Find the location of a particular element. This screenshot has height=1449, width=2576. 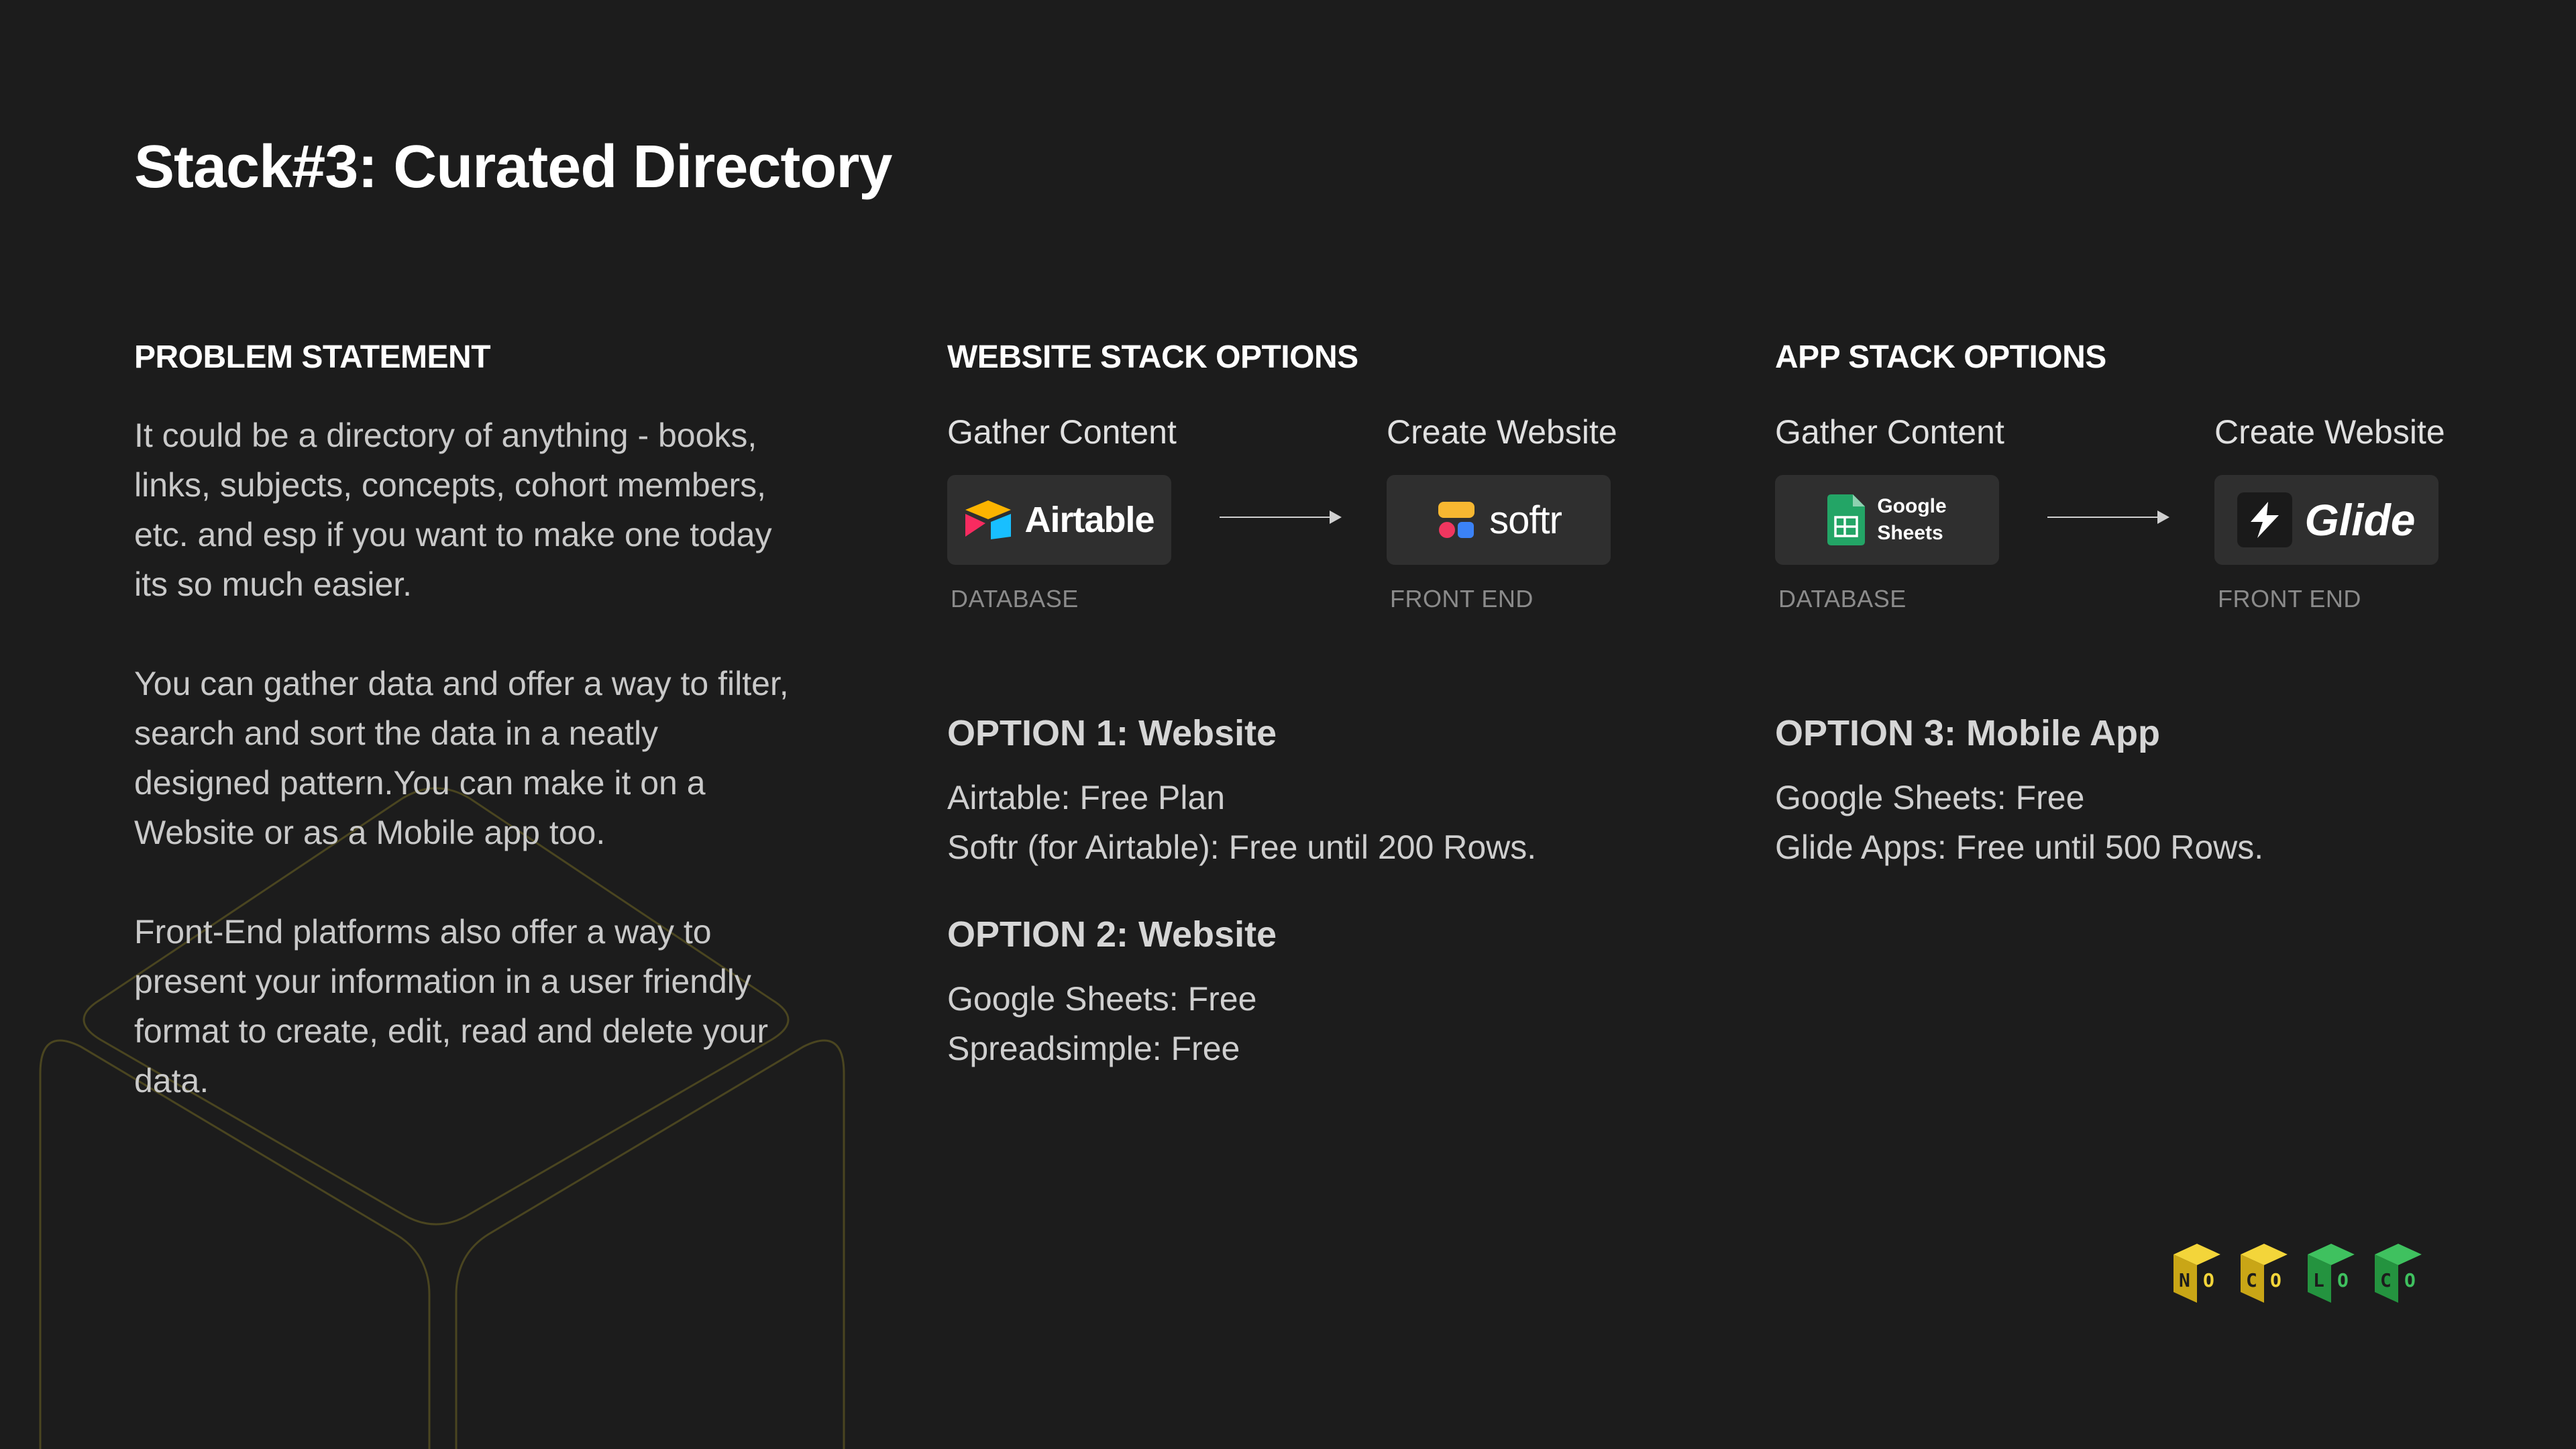

problem-statement-heading: PROBLEM STATEMENT is located at coordinates (312, 357).